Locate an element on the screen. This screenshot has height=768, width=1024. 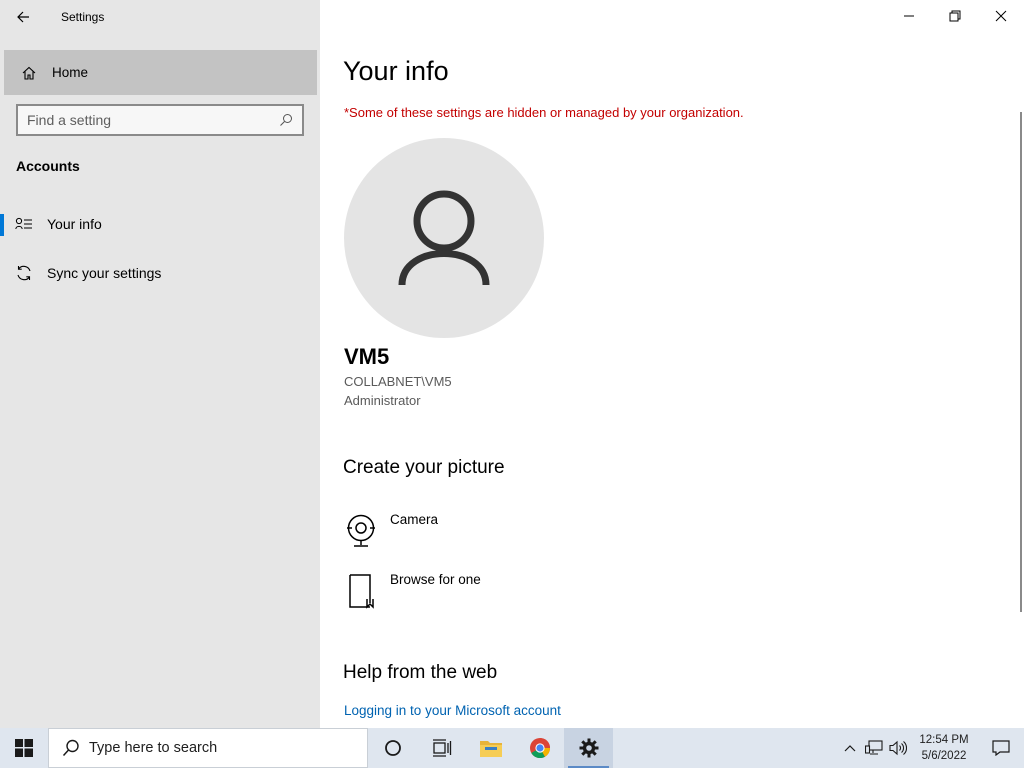
user-role: Administrator is located at coordinates (382, 400).